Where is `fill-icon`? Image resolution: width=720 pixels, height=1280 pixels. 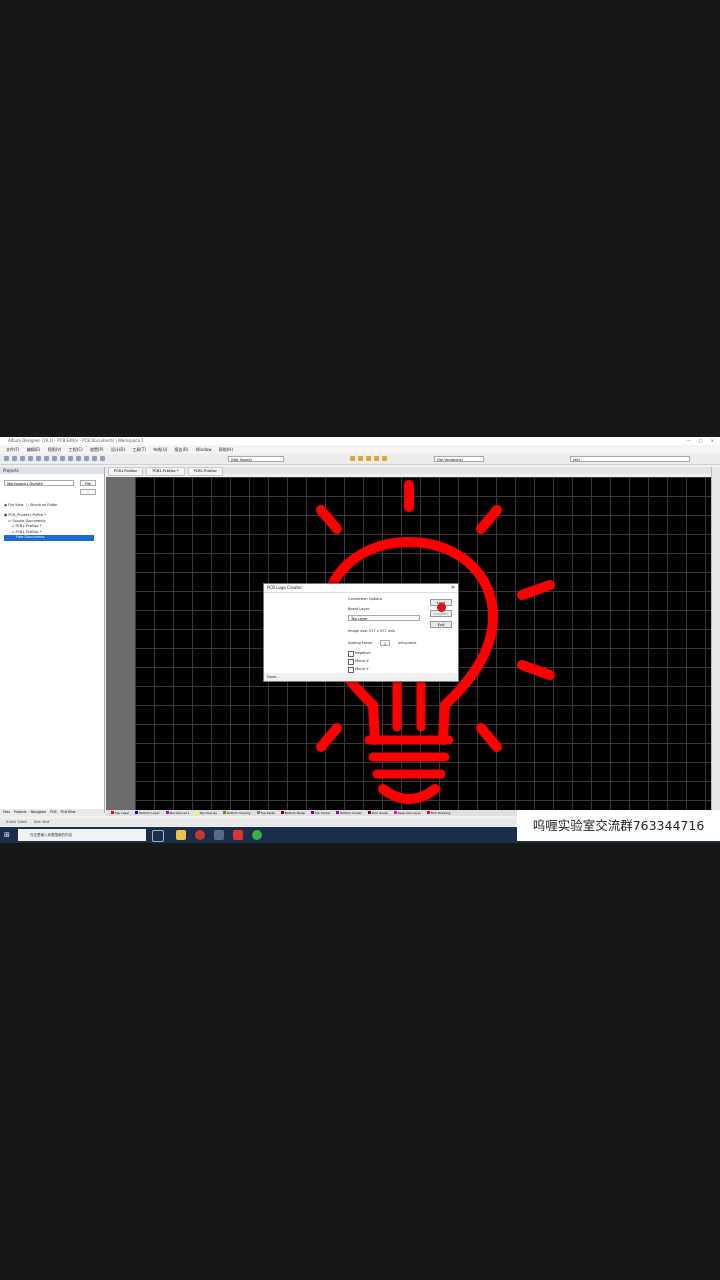
fill-icon is located at coordinates (376, 458).